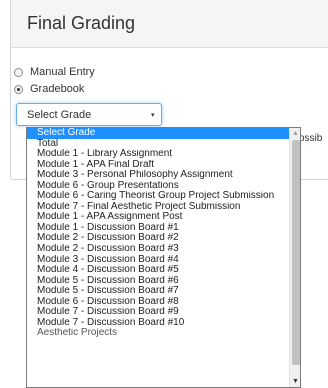 The image size is (328, 388). I want to click on scroll-up-icon: ▲, so click(295, 133).